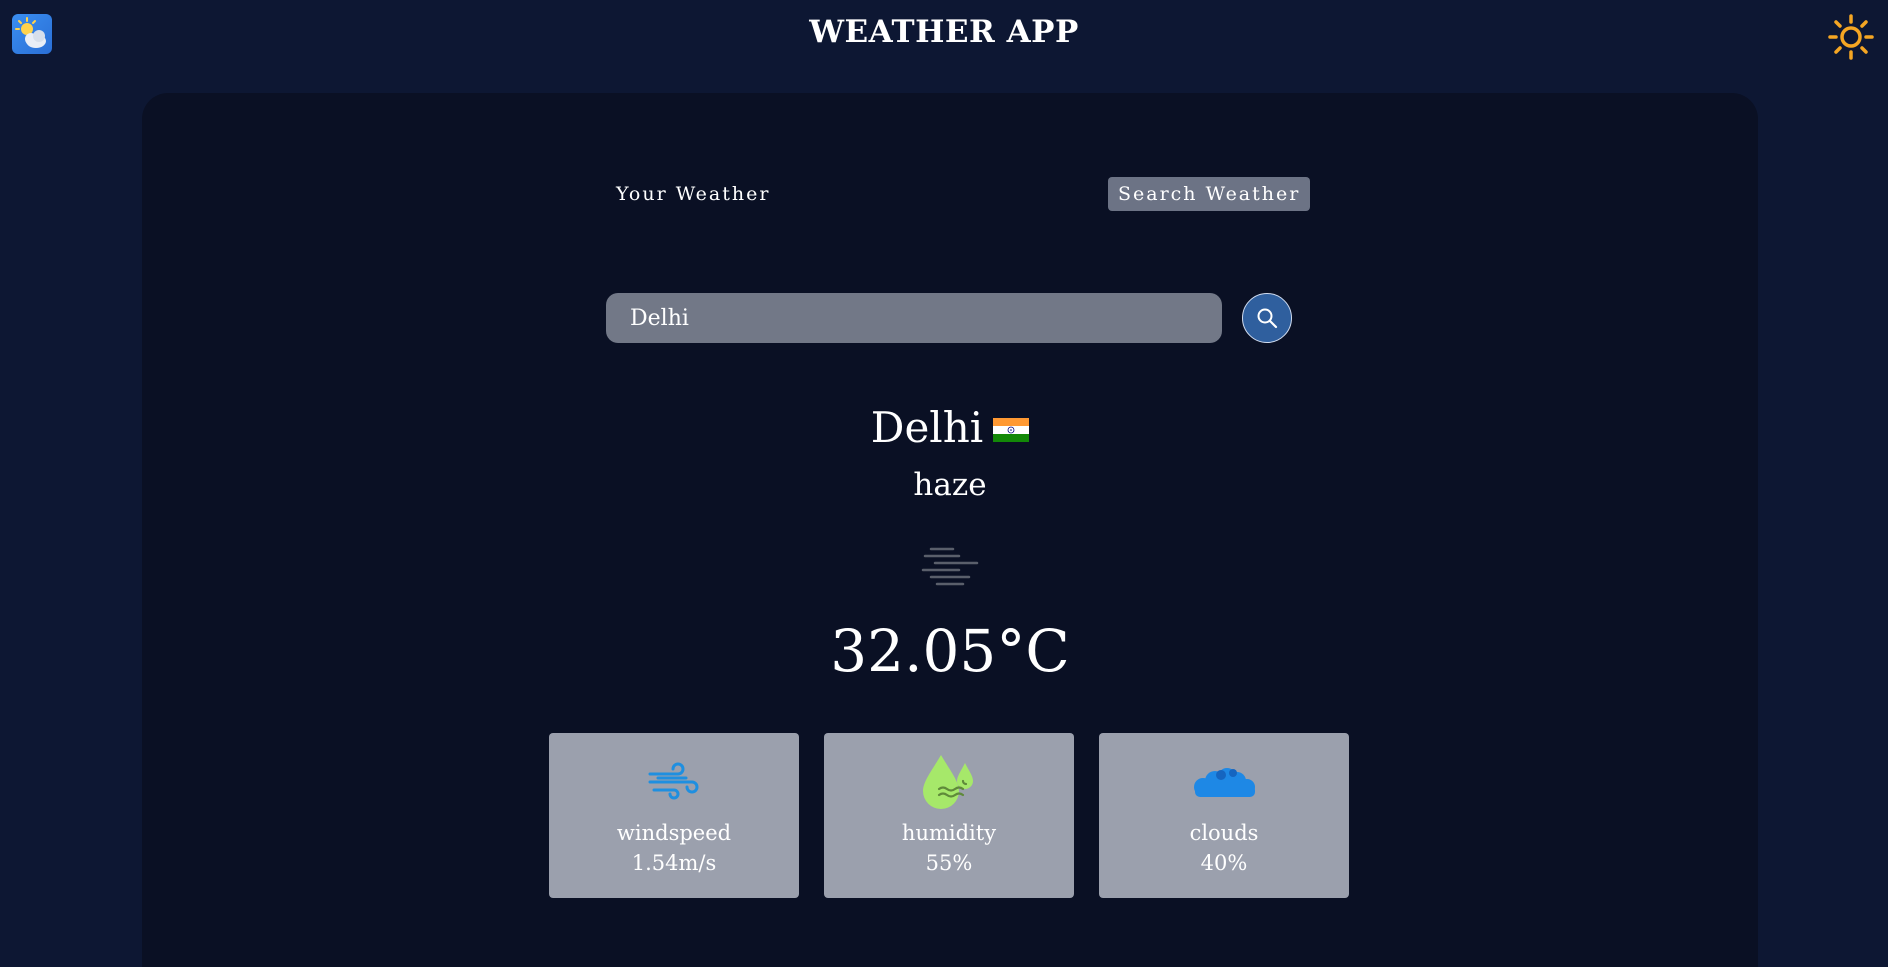 The image size is (1888, 967). What do you see at coordinates (1224, 863) in the screenshot?
I see `clouds-value: 40%` at bounding box center [1224, 863].